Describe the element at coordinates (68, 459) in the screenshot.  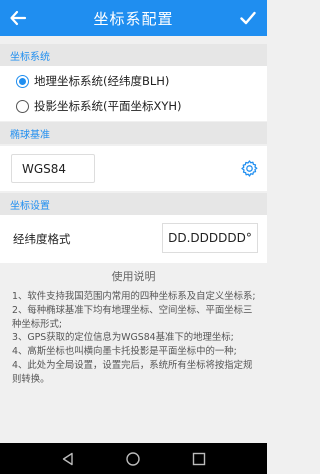
I see `back-triangle-icon` at that location.